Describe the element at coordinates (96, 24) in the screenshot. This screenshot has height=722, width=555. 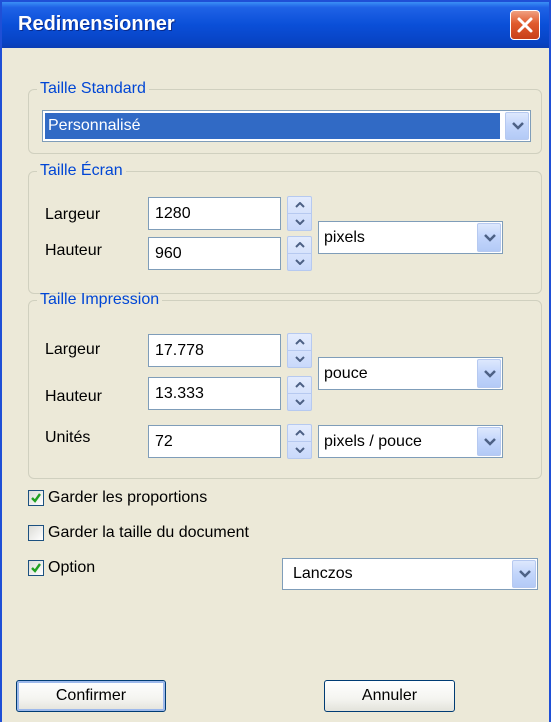
I see `window-title: Redimensionner` at that location.